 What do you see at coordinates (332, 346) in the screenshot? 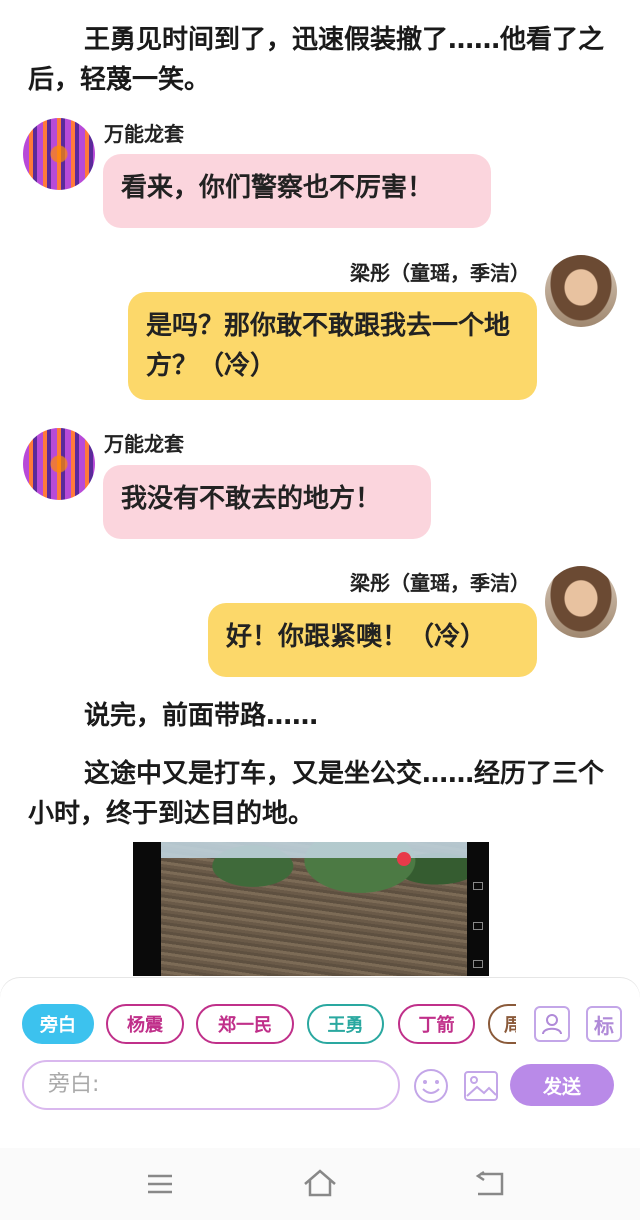
I see `message-bubble: 是吗？那你敢不敢跟我去一个地方？（冷）` at bounding box center [332, 346].